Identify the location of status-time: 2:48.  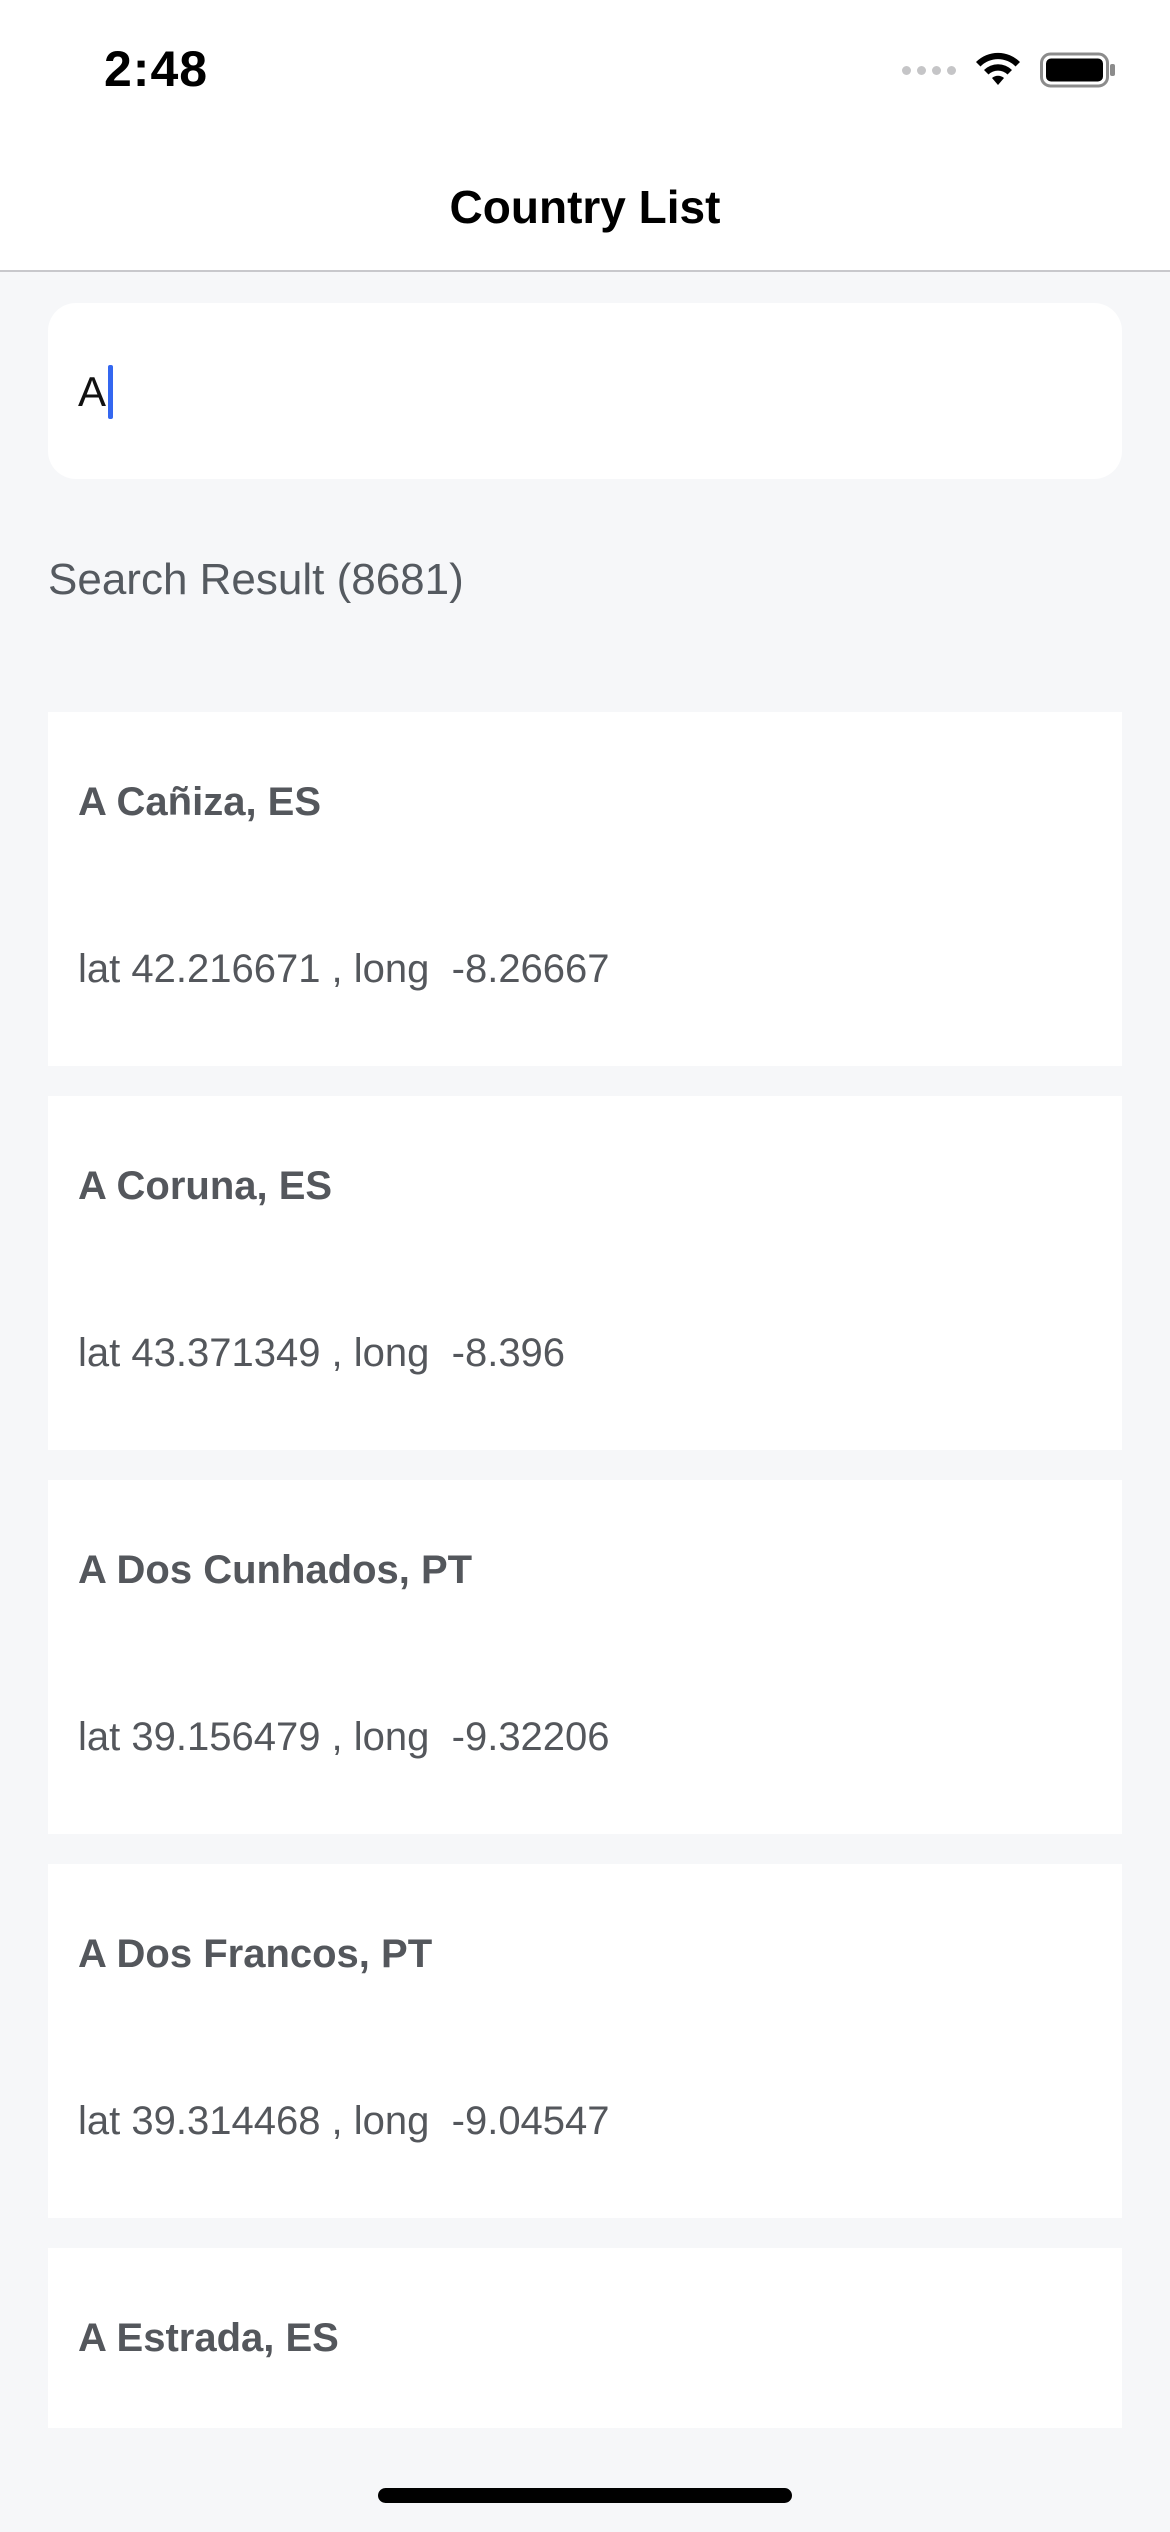
(156, 69).